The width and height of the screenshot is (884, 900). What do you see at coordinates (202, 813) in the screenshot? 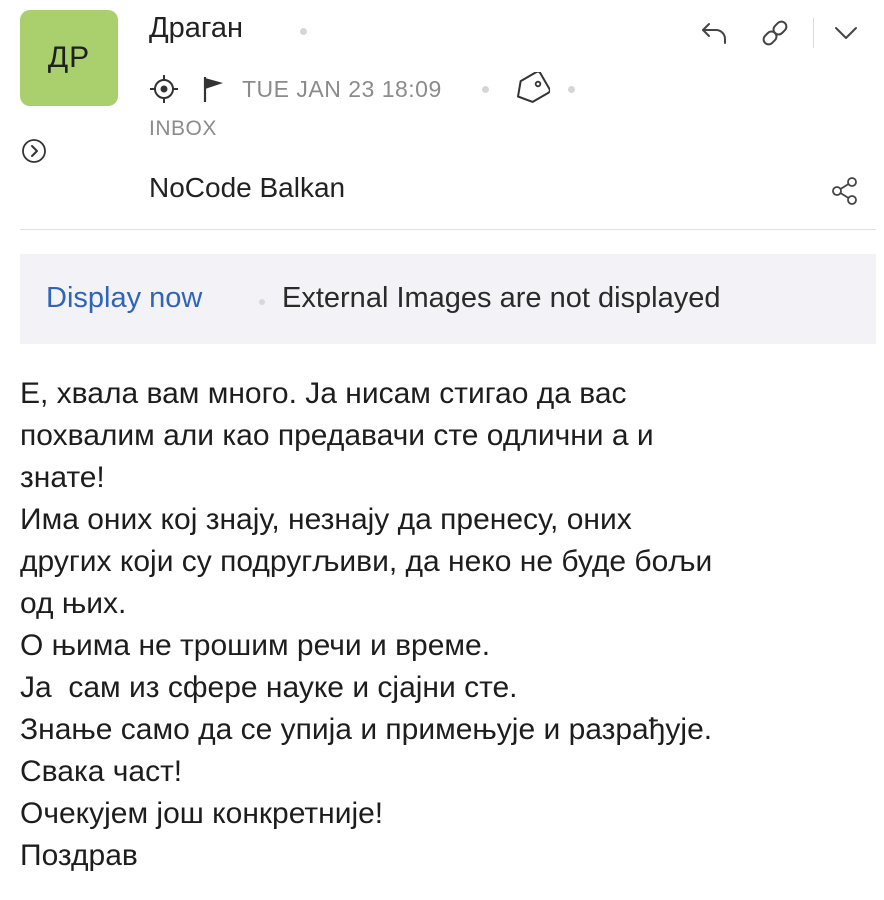
I see `body-line: Очекујем још конкретније!` at bounding box center [202, 813].